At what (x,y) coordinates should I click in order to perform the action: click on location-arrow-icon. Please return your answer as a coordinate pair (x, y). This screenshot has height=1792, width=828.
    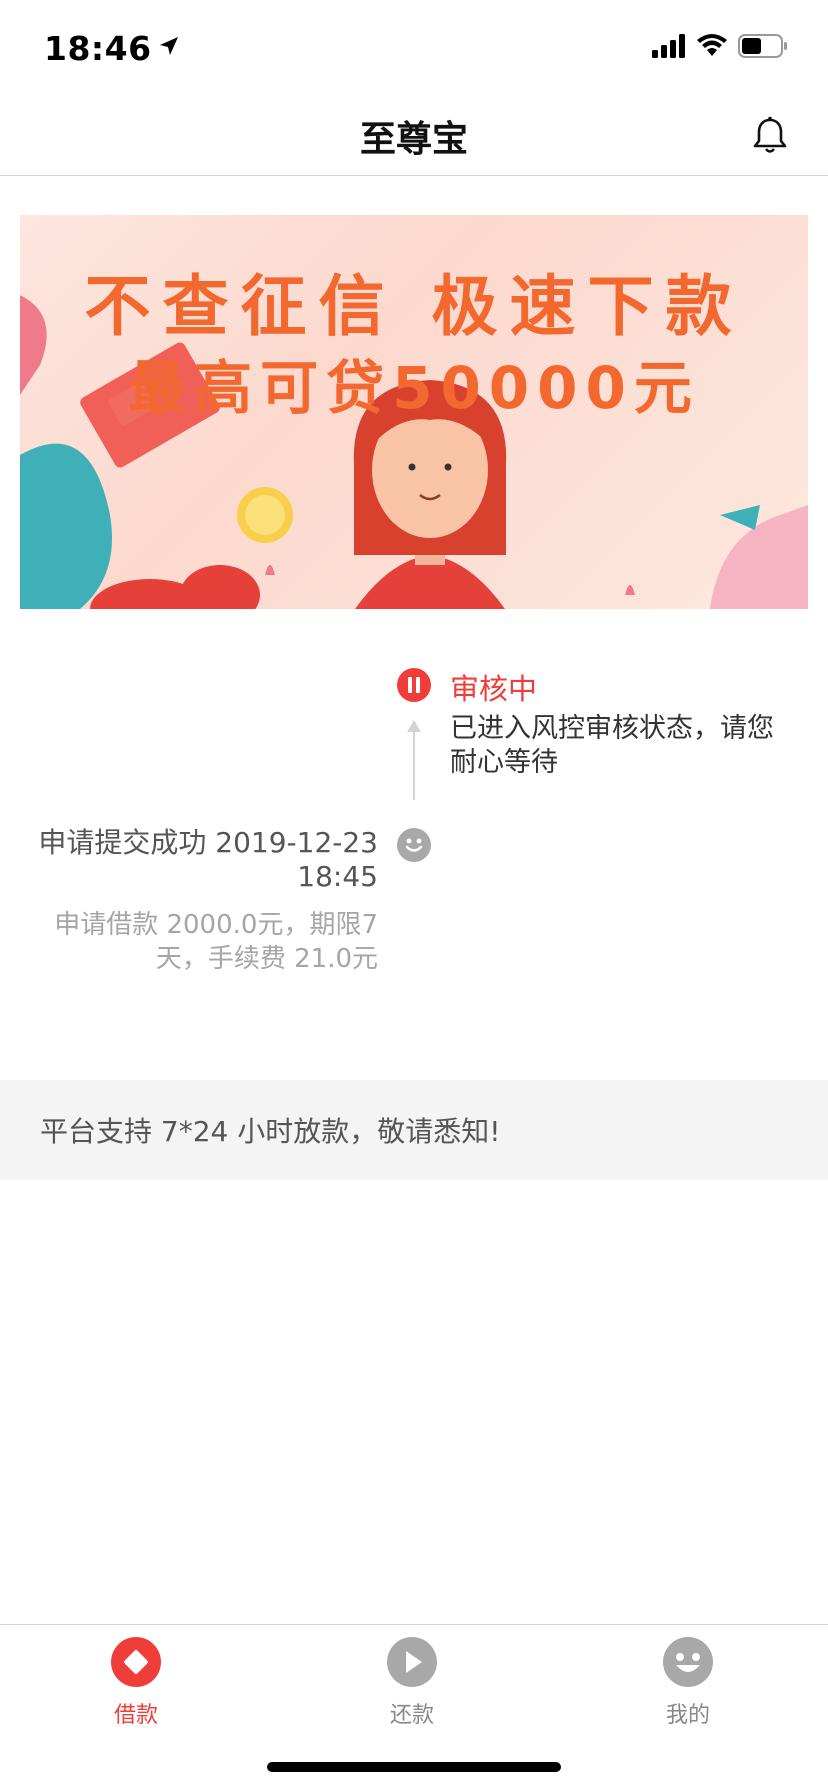
    Looking at the image, I should click on (169, 48).